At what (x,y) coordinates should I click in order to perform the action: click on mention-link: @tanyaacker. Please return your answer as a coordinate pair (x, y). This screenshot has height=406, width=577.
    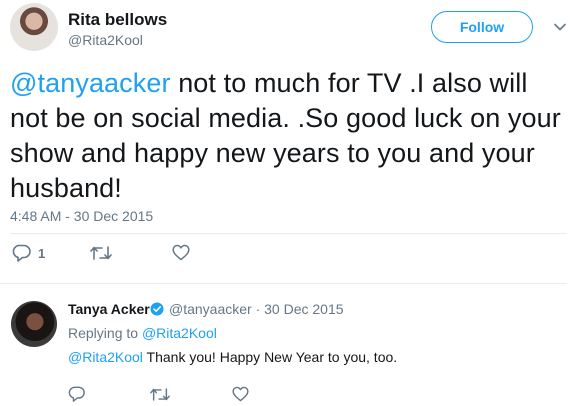
    Looking at the image, I should click on (90, 83).